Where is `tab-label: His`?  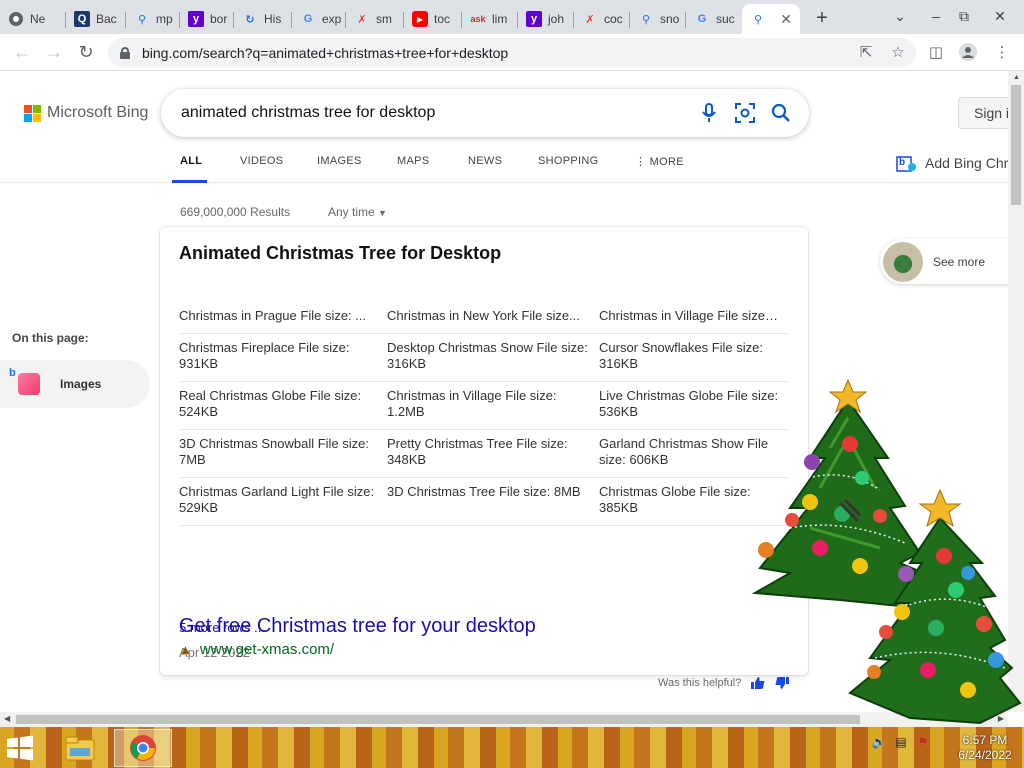
tab-label: His is located at coordinates (273, 19).